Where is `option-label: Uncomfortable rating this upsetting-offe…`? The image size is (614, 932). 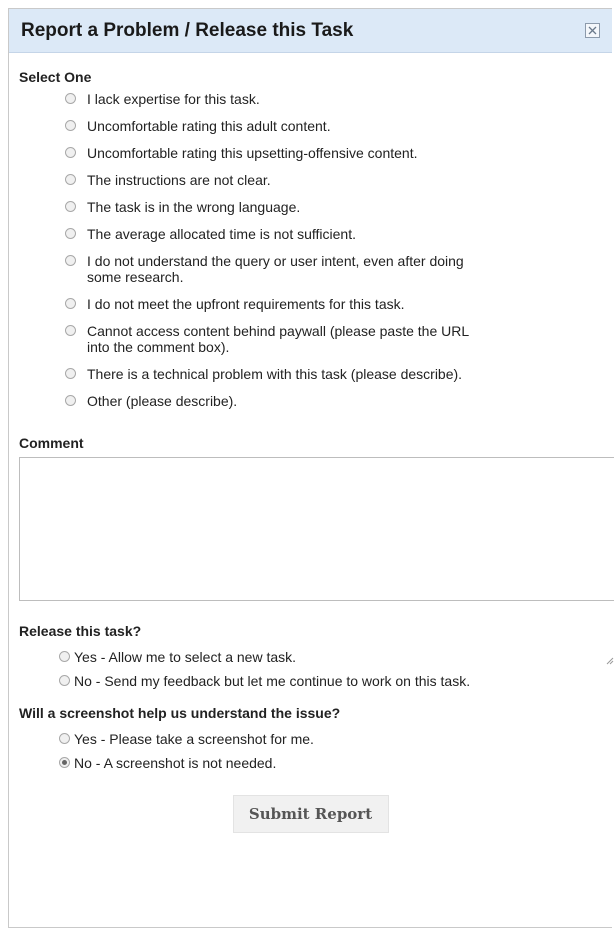
option-label: Uncomfortable rating this upsetting-offe… is located at coordinates (252, 153).